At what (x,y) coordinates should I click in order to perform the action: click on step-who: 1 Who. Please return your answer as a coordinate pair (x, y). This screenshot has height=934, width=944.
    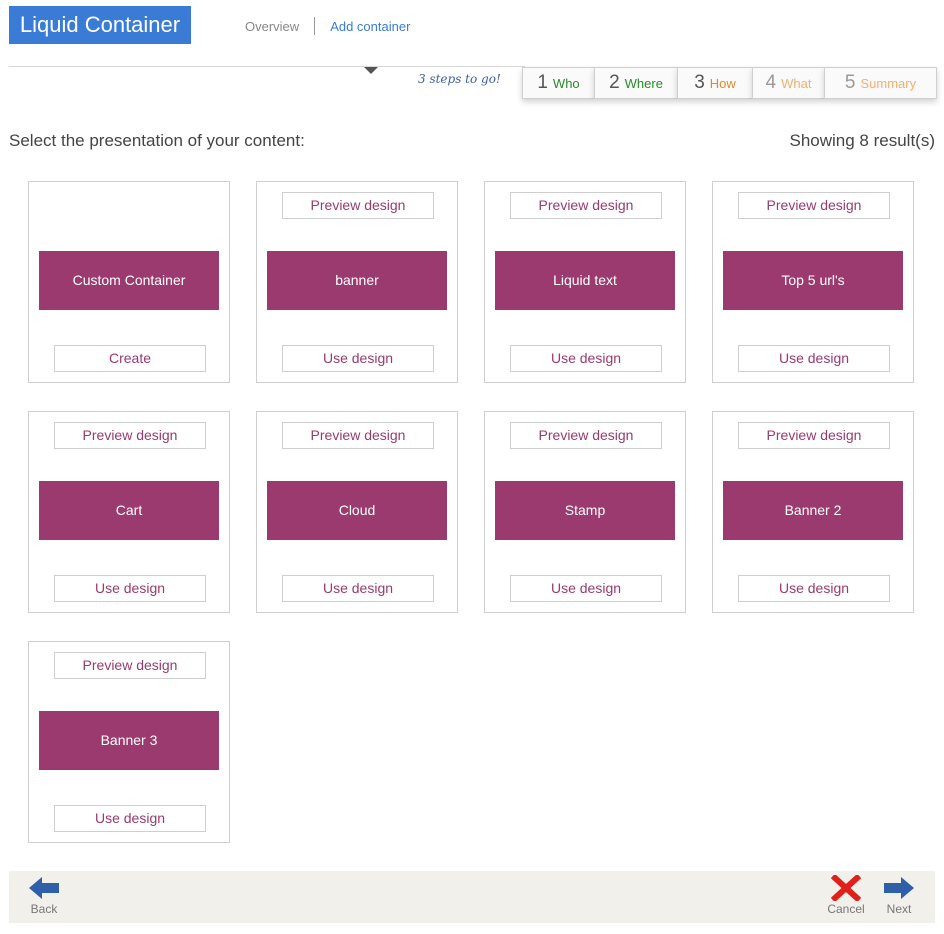
    Looking at the image, I should click on (558, 83).